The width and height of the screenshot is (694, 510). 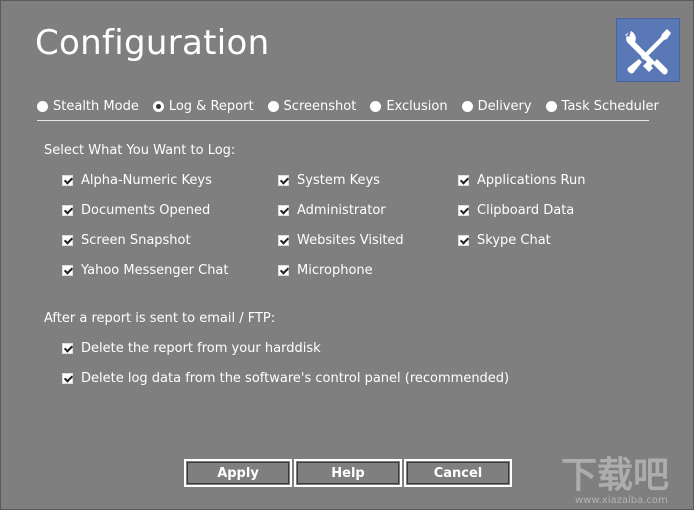 I want to click on watermark-logo: 下载吧 www.xiazaiba.com, so click(x=623, y=478).